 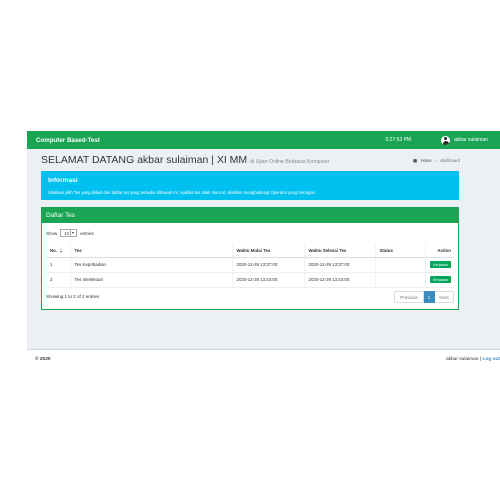 I want to click on cell-waktu-selesai: 2020-12-29 13:44:00, so click(x=339, y=280).